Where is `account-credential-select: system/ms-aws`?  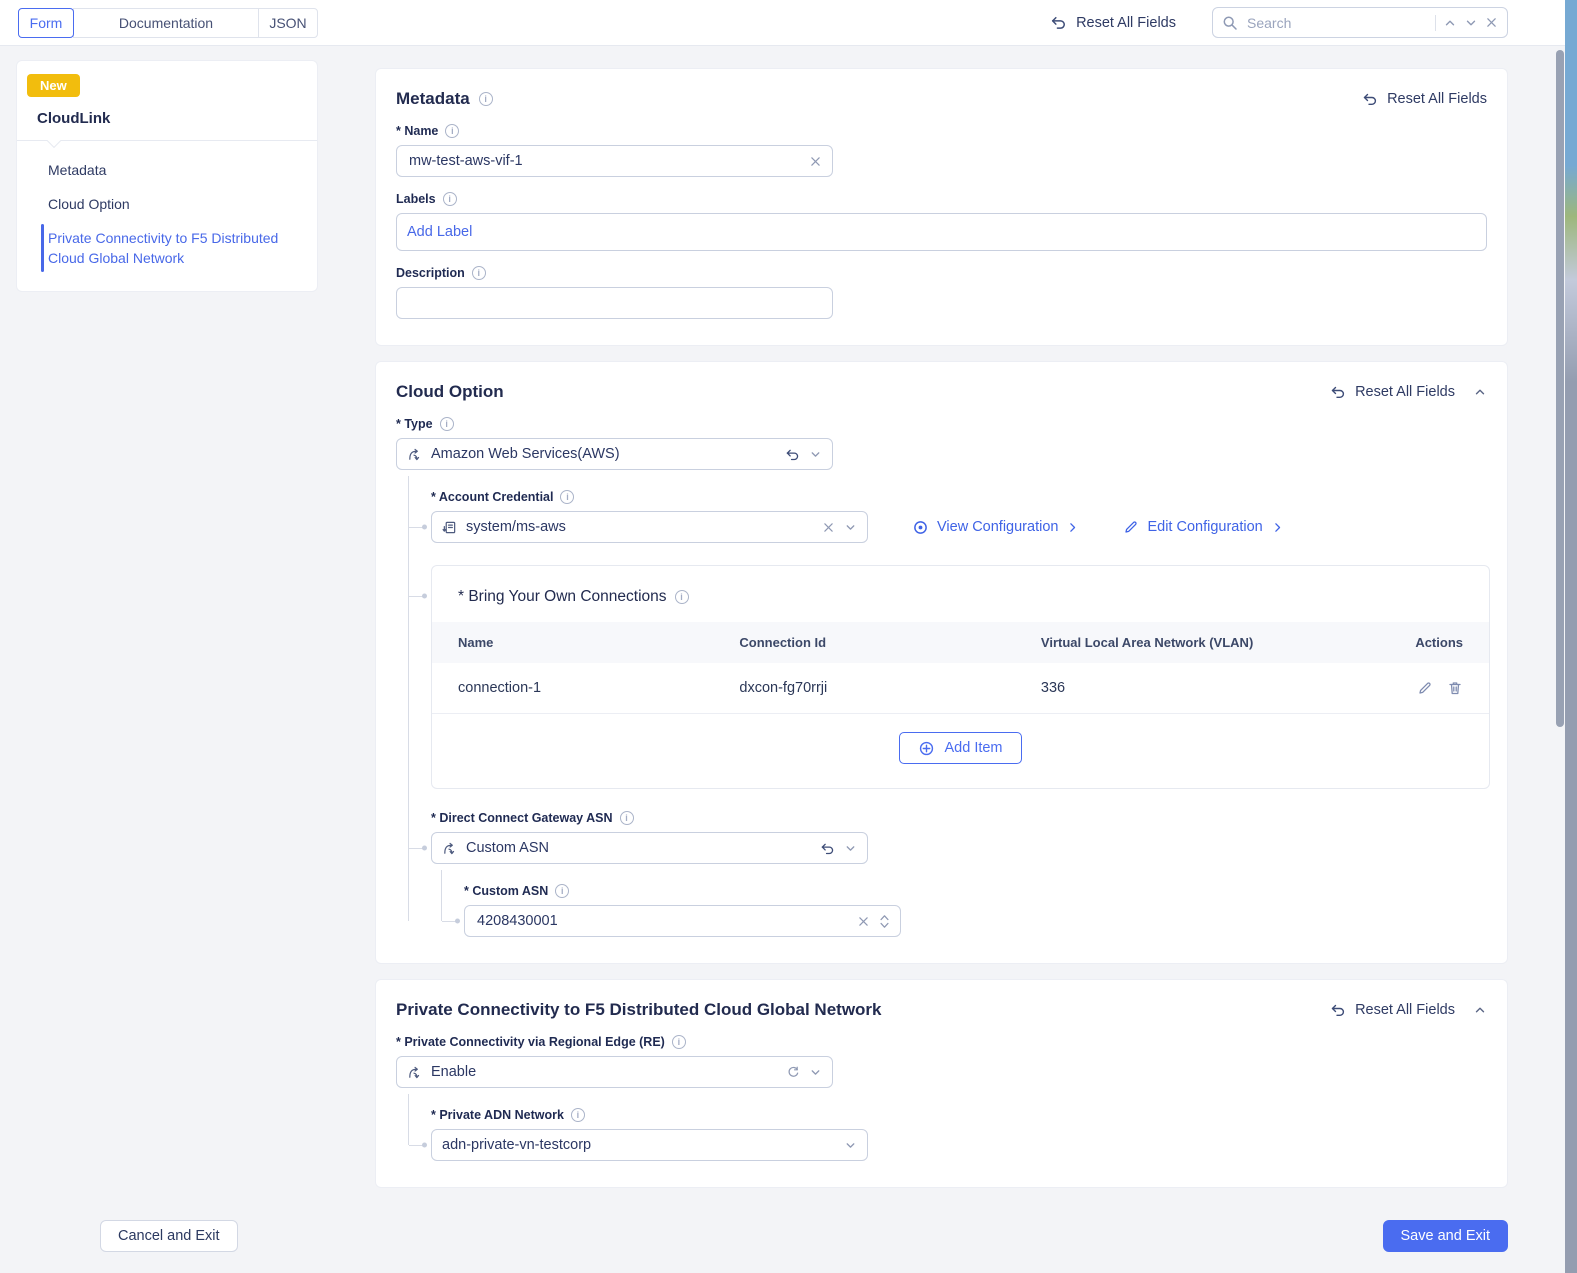
account-credential-select: system/ms-aws is located at coordinates (638, 527).